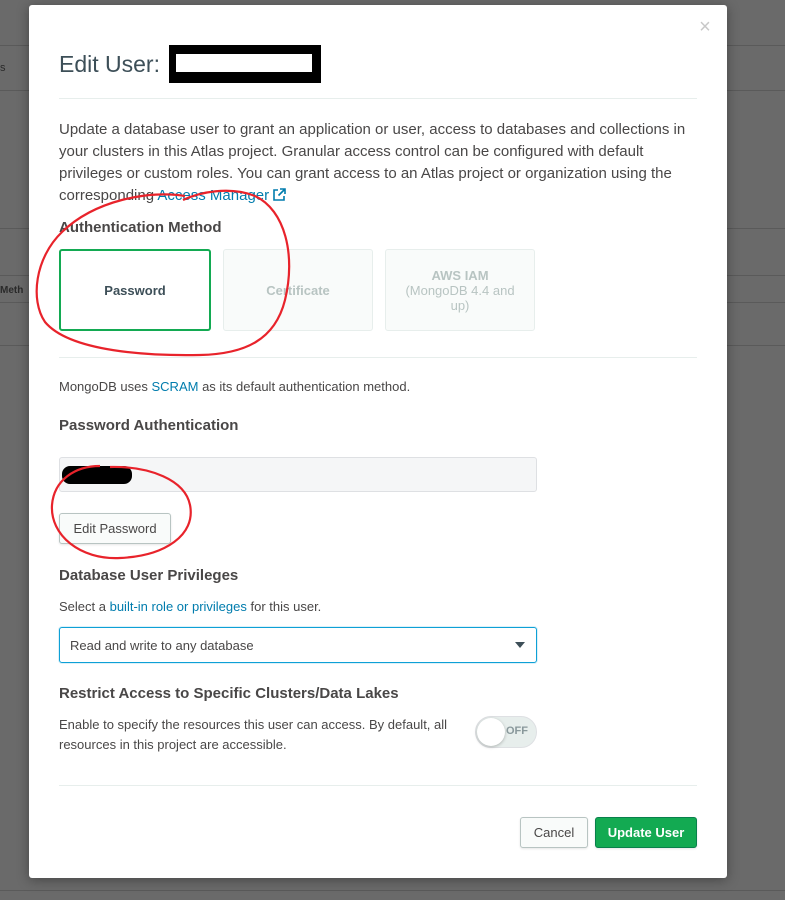 This screenshot has width=785, height=900. Describe the element at coordinates (378, 357) in the screenshot. I see `auth-divider` at that location.